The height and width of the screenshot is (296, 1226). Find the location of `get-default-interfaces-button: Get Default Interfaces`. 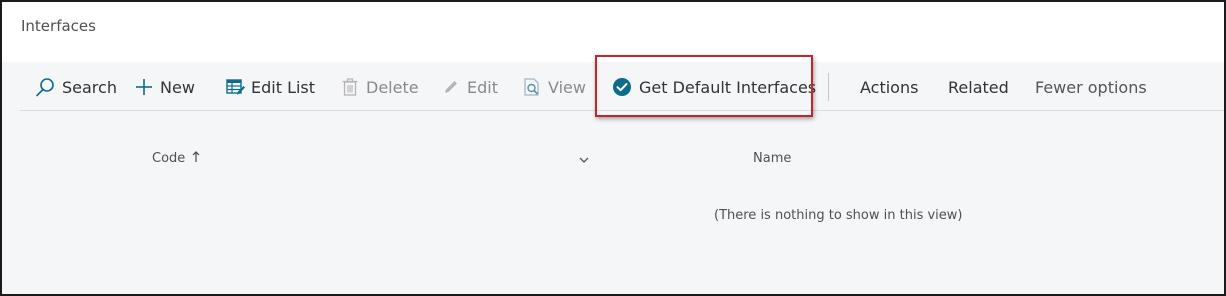

get-default-interfaces-button: Get Default Interfaces is located at coordinates (713, 87).